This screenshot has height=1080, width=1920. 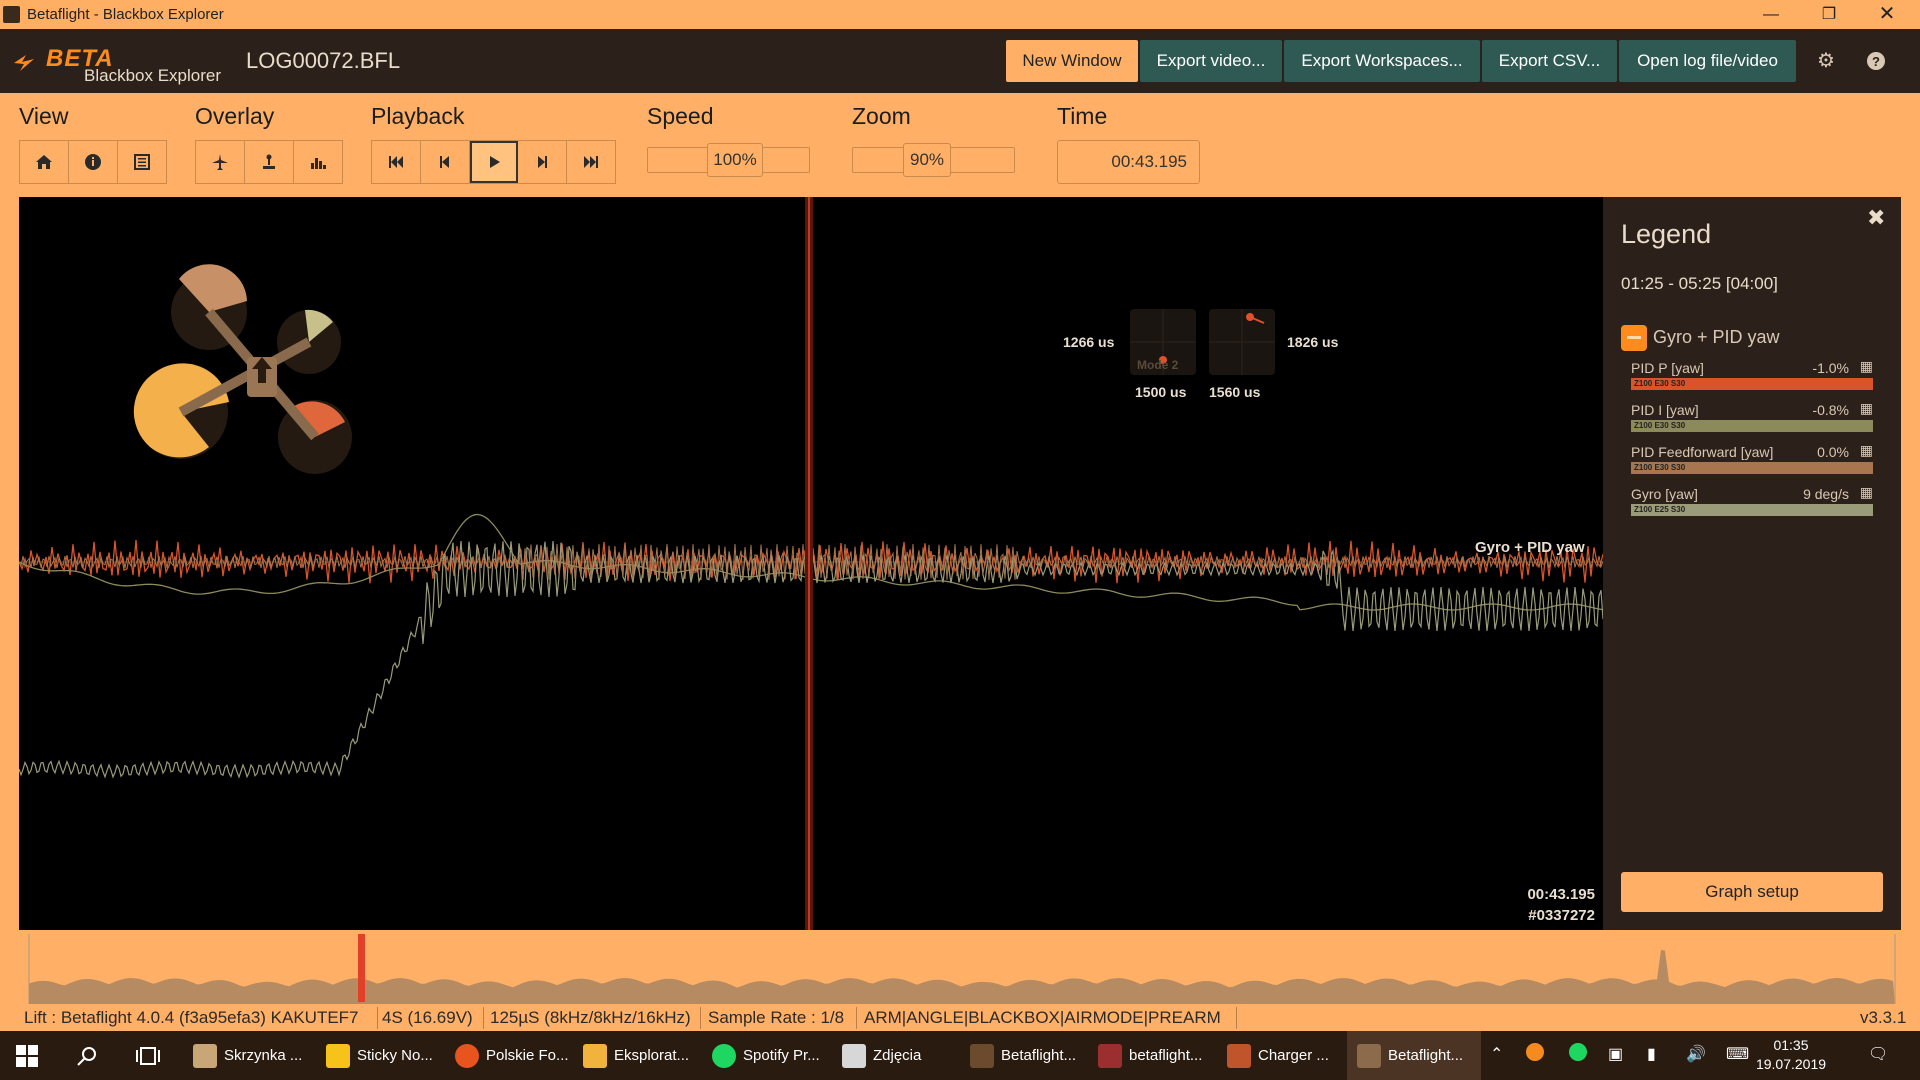 I want to click on betaflight-logo-icon, so click(x=24, y=63).